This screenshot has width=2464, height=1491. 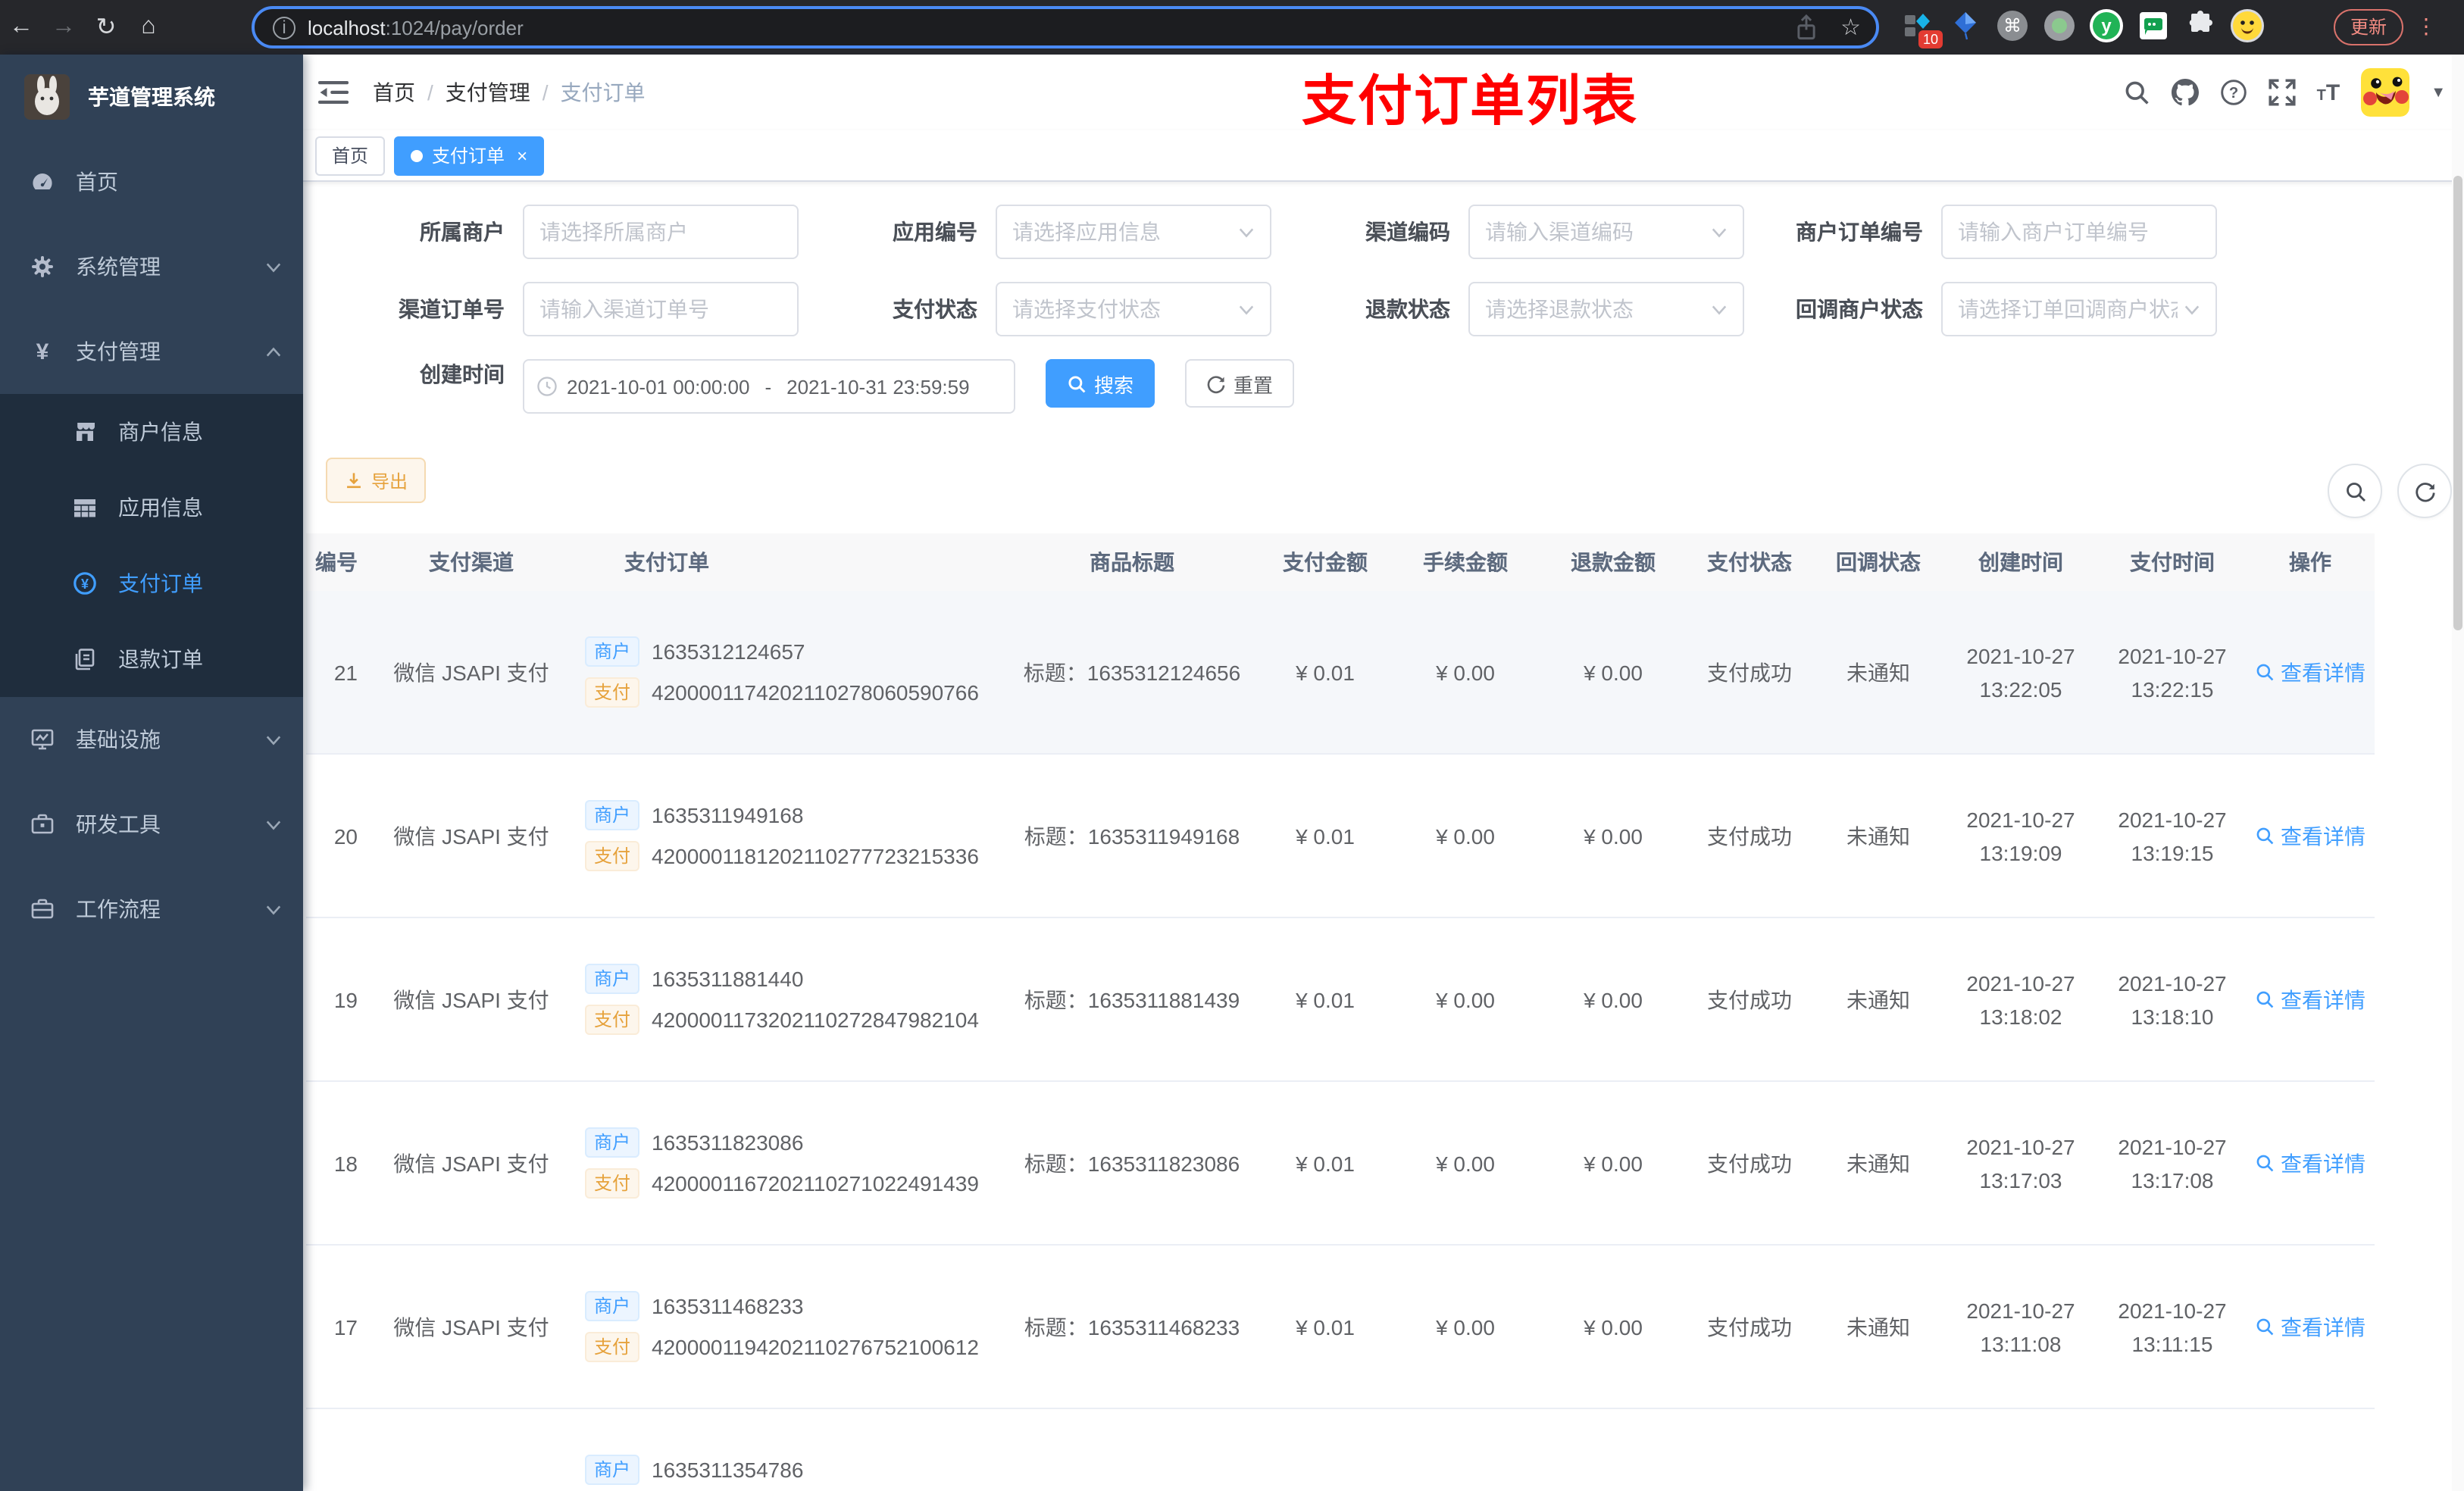 What do you see at coordinates (2385, 92) in the screenshot?
I see `user-avatar` at bounding box center [2385, 92].